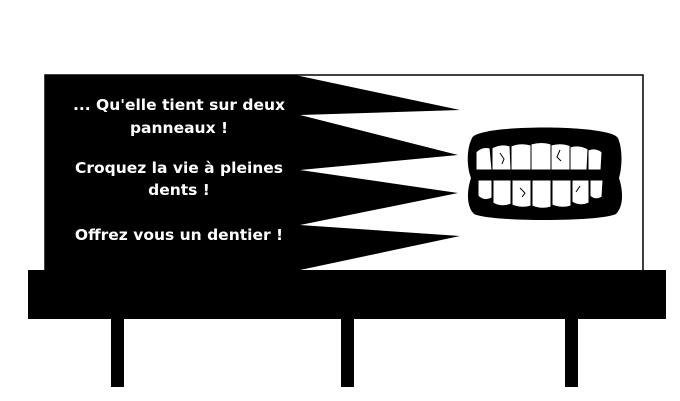  Describe the element at coordinates (545, 173) in the screenshot. I see `dentures-icon` at that location.